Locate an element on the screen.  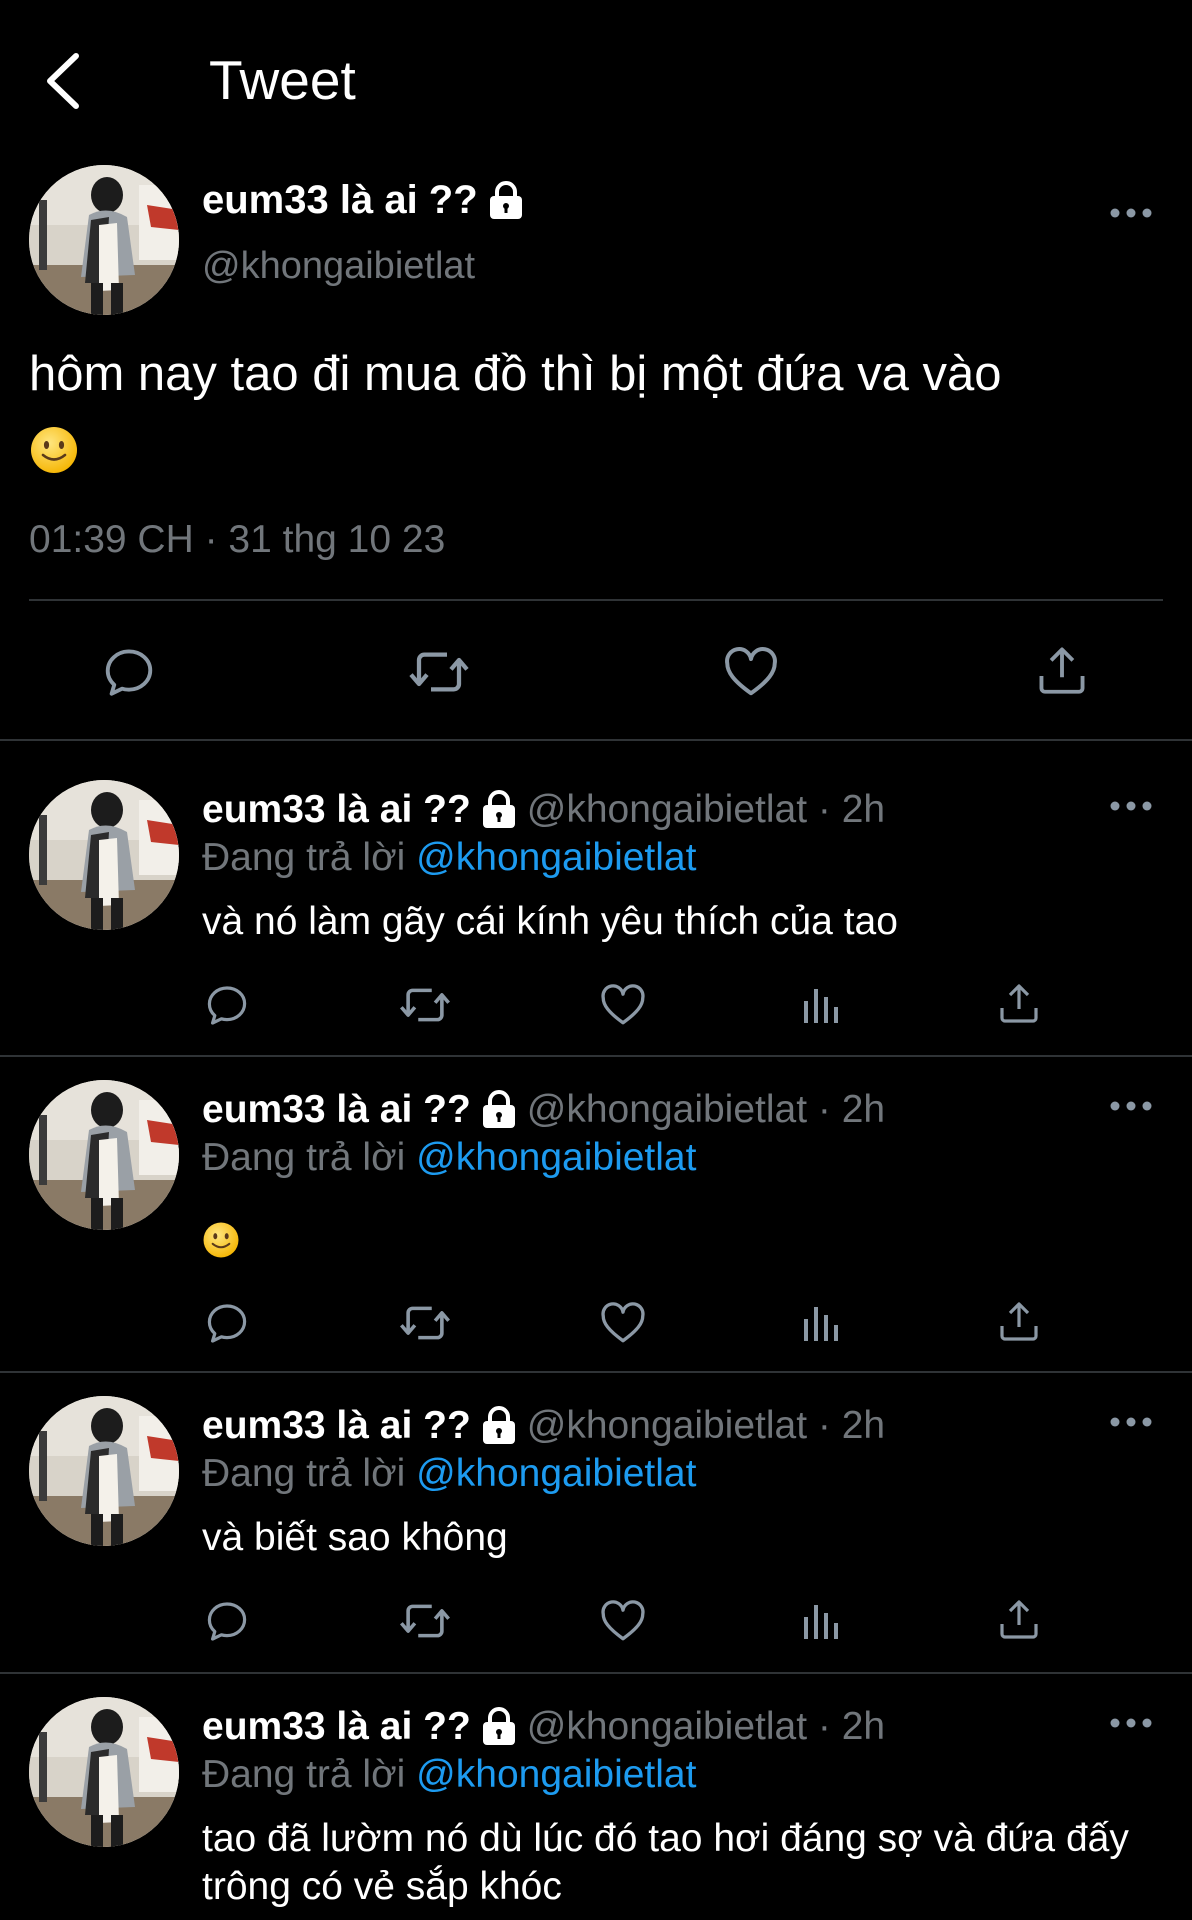
reply-text: và biết sao không is located at coordinates (355, 1537).